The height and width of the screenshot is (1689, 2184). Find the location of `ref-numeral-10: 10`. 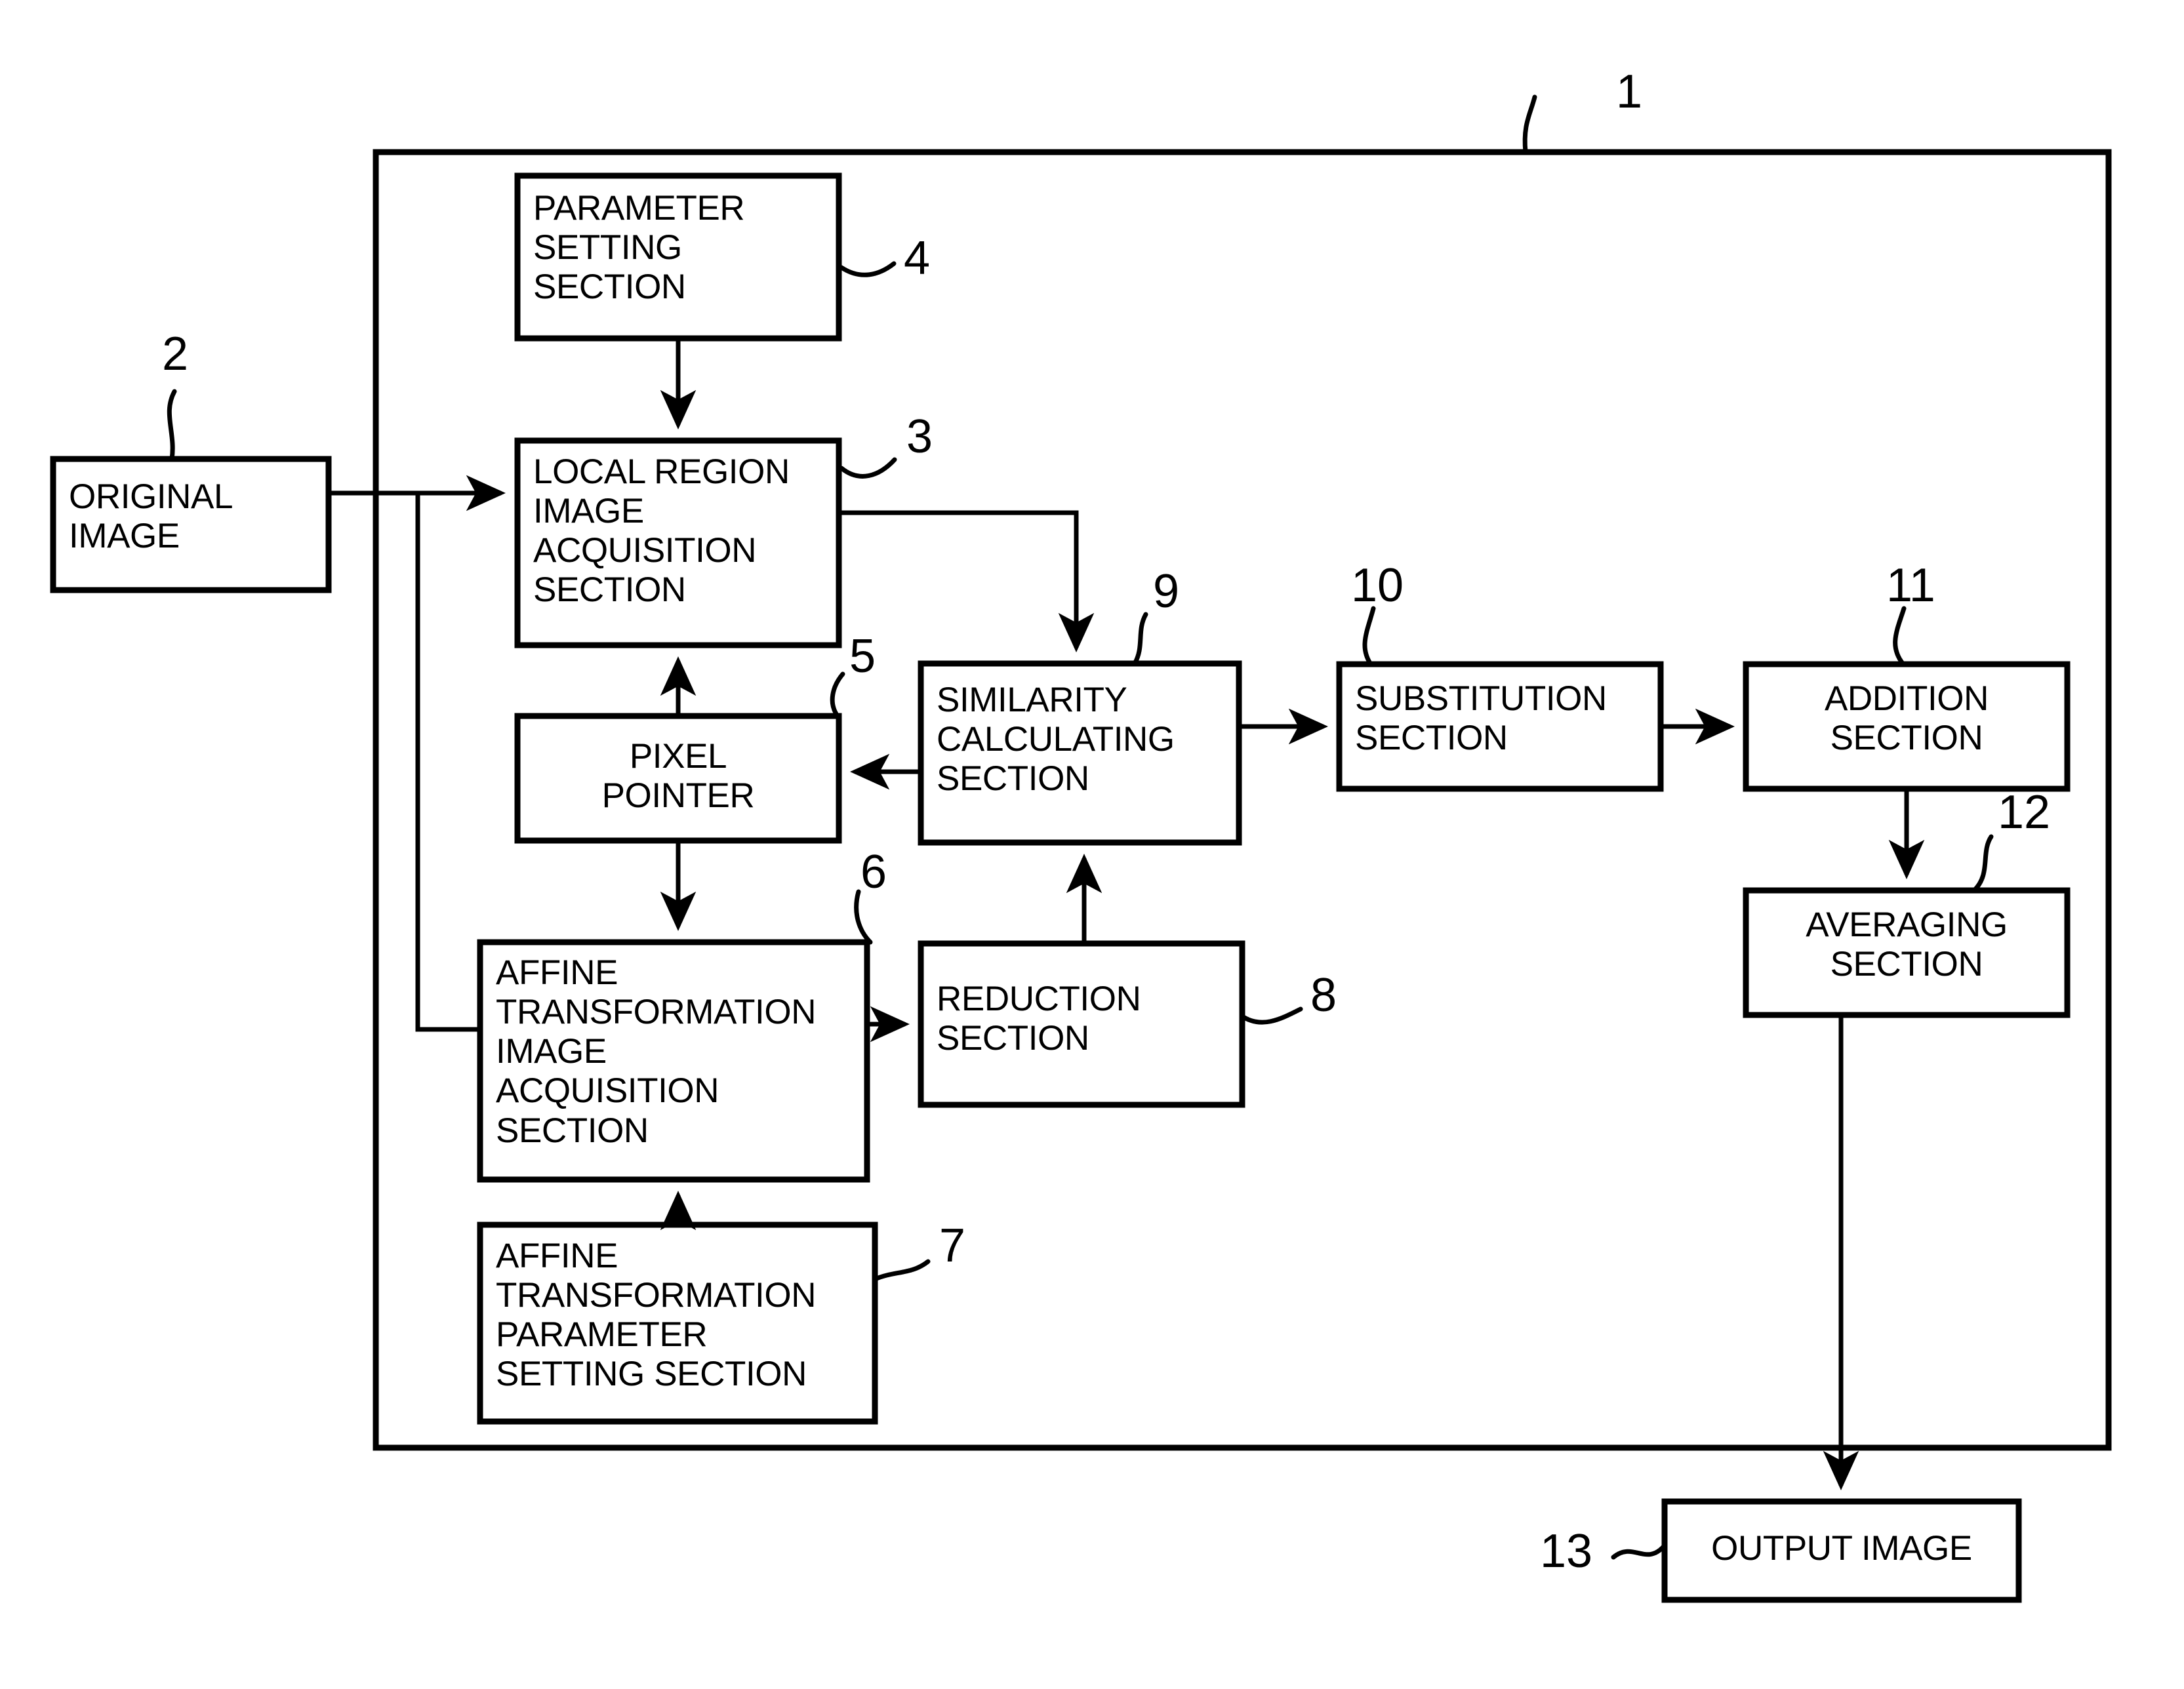

ref-numeral-10: 10 is located at coordinates (1377, 585).